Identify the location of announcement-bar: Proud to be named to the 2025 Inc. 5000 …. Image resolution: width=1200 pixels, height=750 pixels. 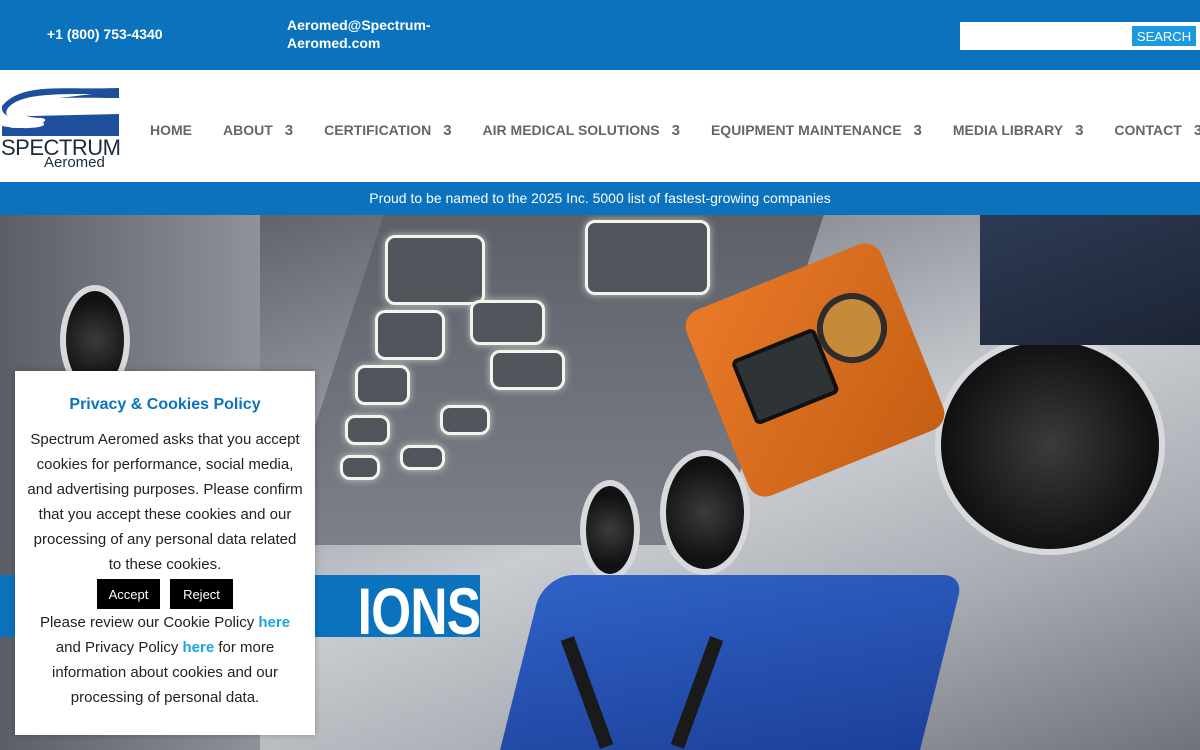
(600, 198).